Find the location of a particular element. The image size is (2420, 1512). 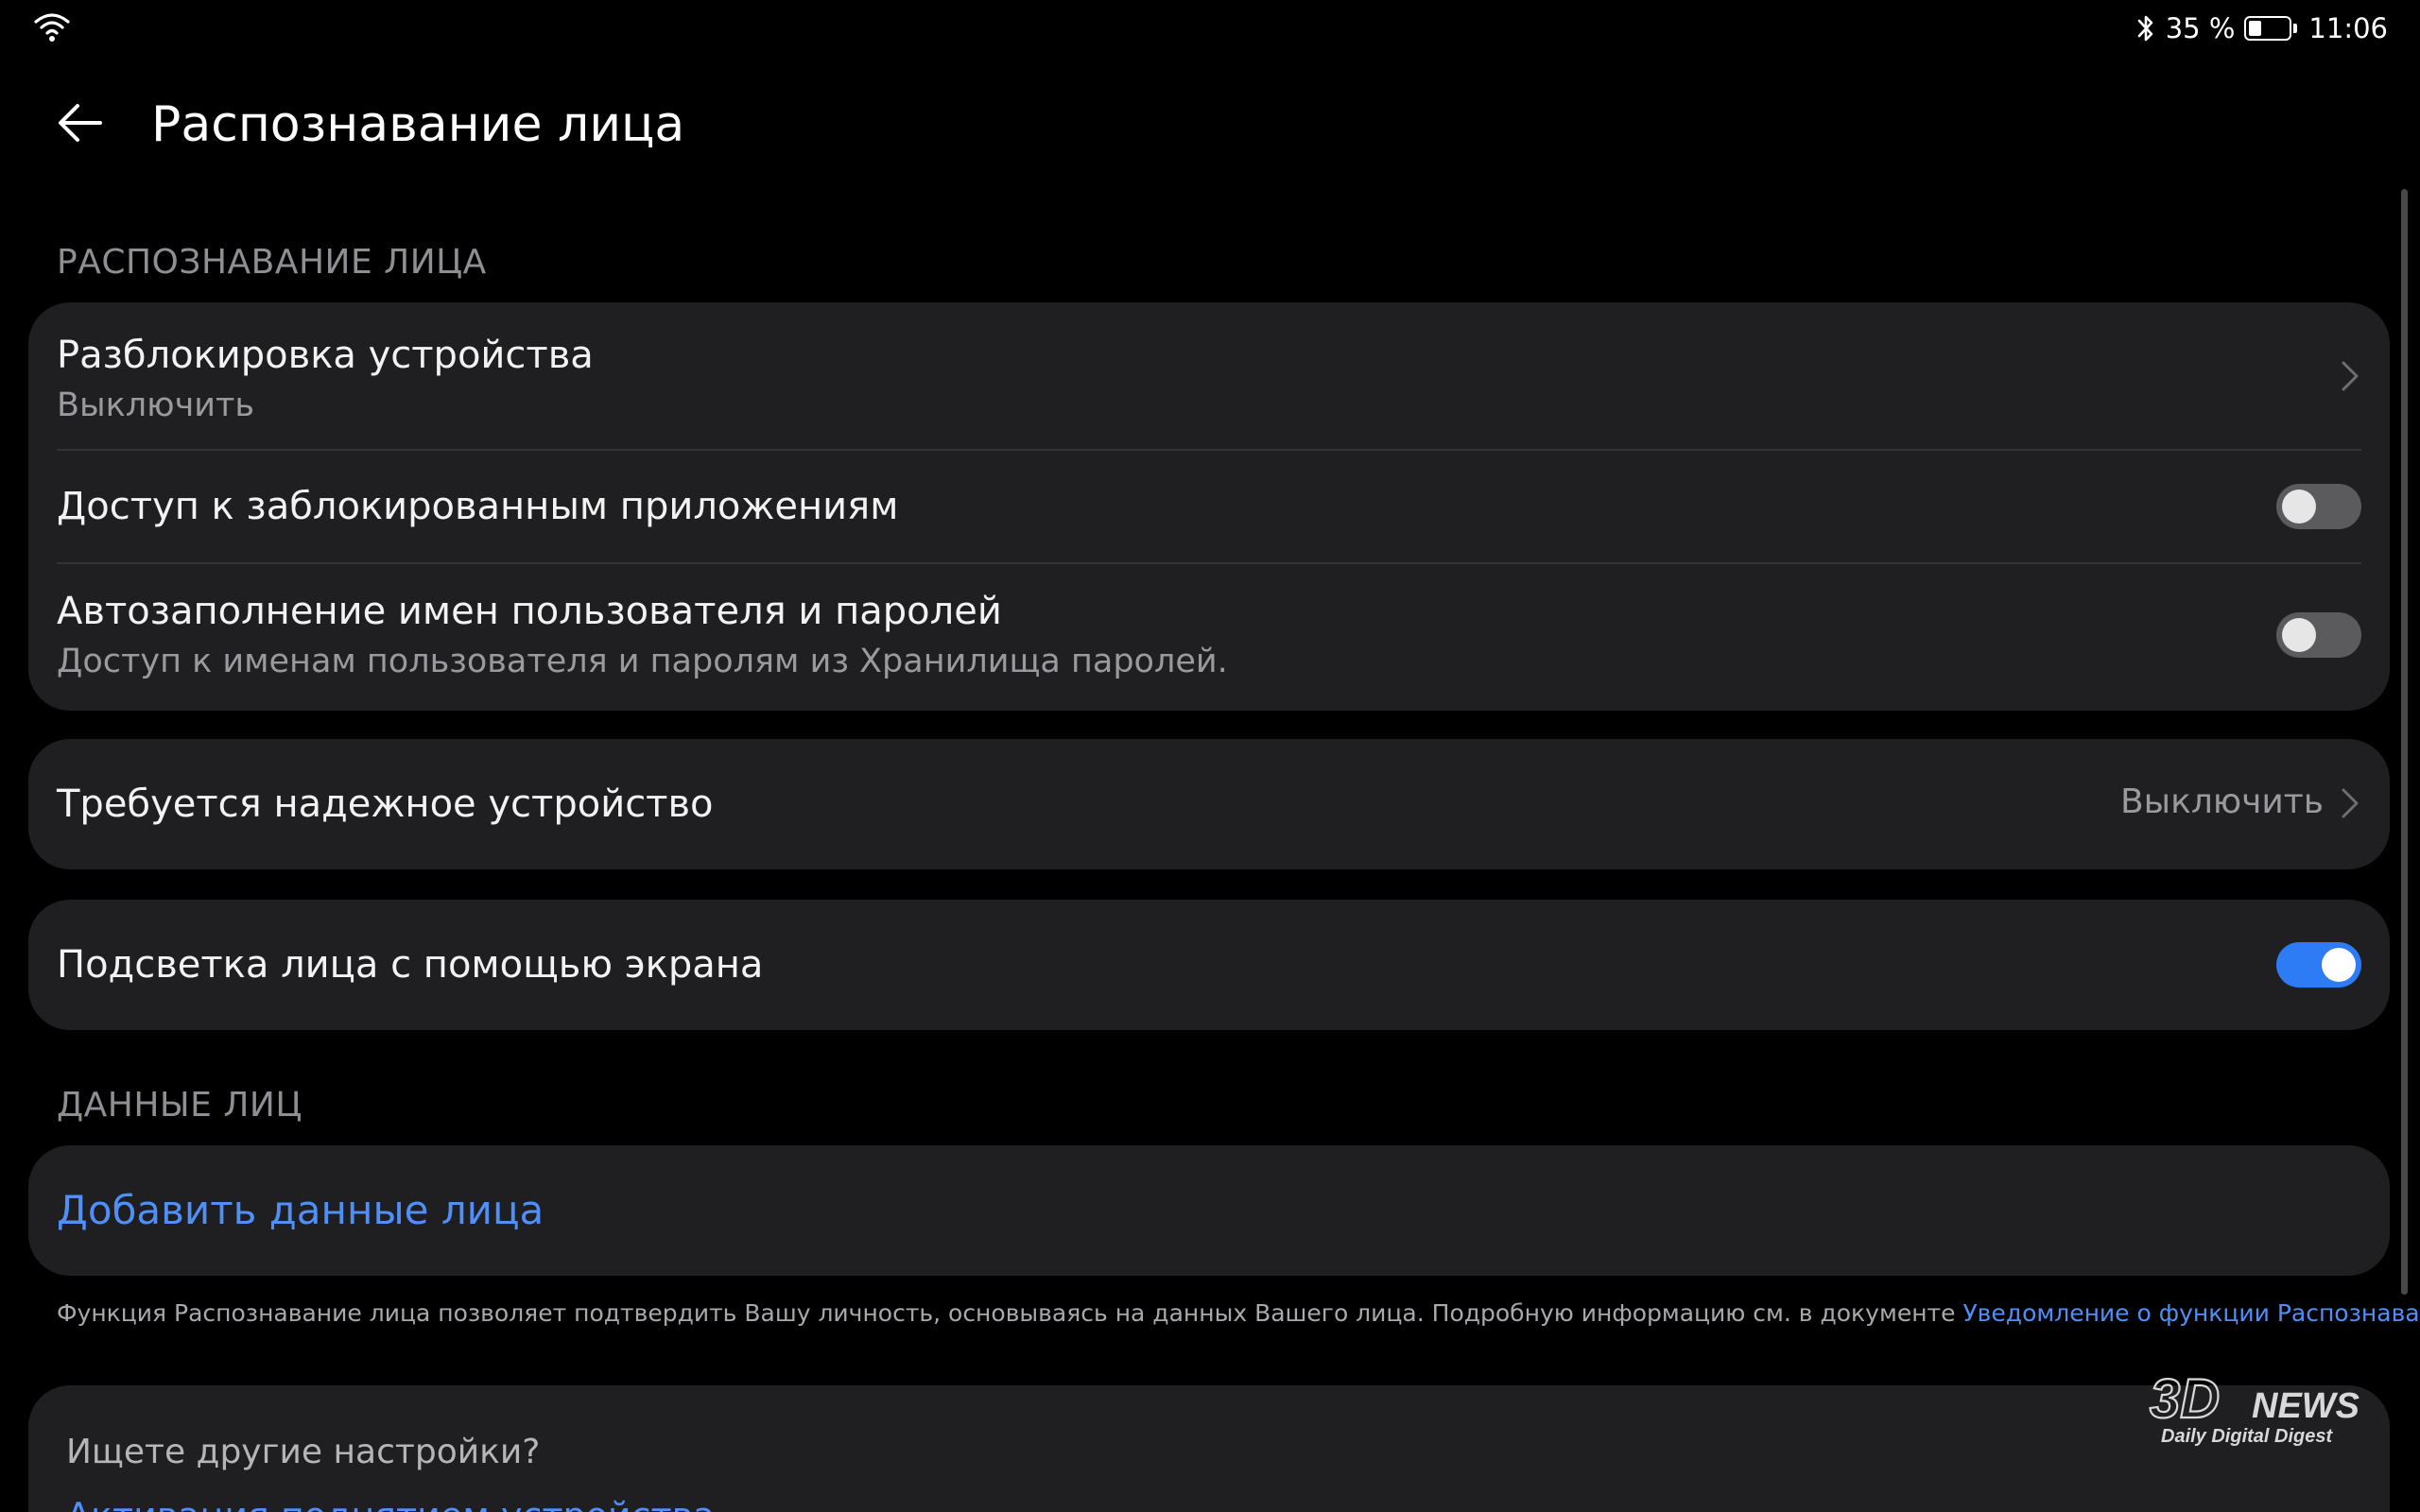

add-face-data-card: Добавить данные лица is located at coordinates (1209, 1210).